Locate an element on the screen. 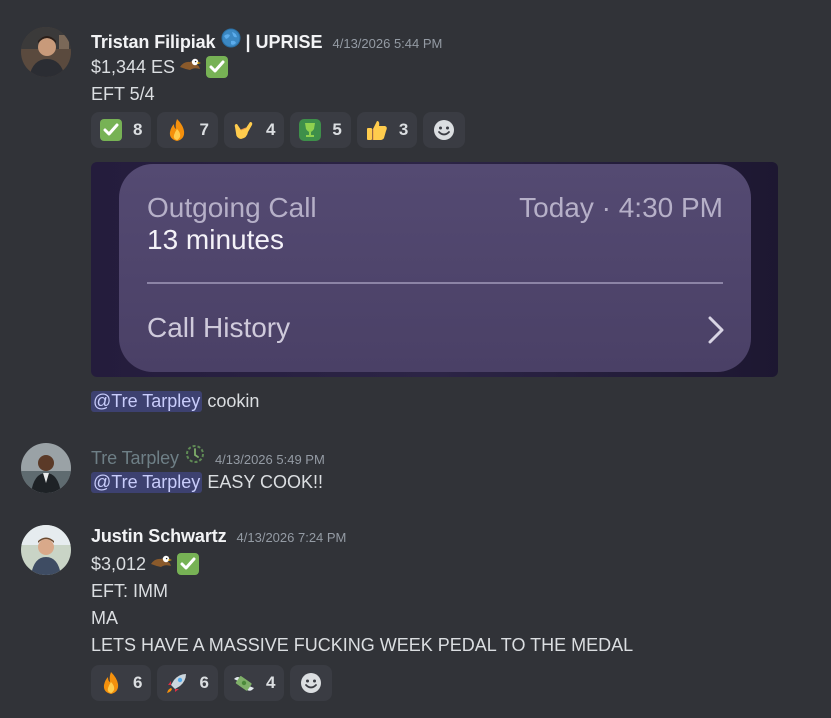 This screenshot has height=718, width=831. message-line: $1,344 ES is located at coordinates (160, 67).